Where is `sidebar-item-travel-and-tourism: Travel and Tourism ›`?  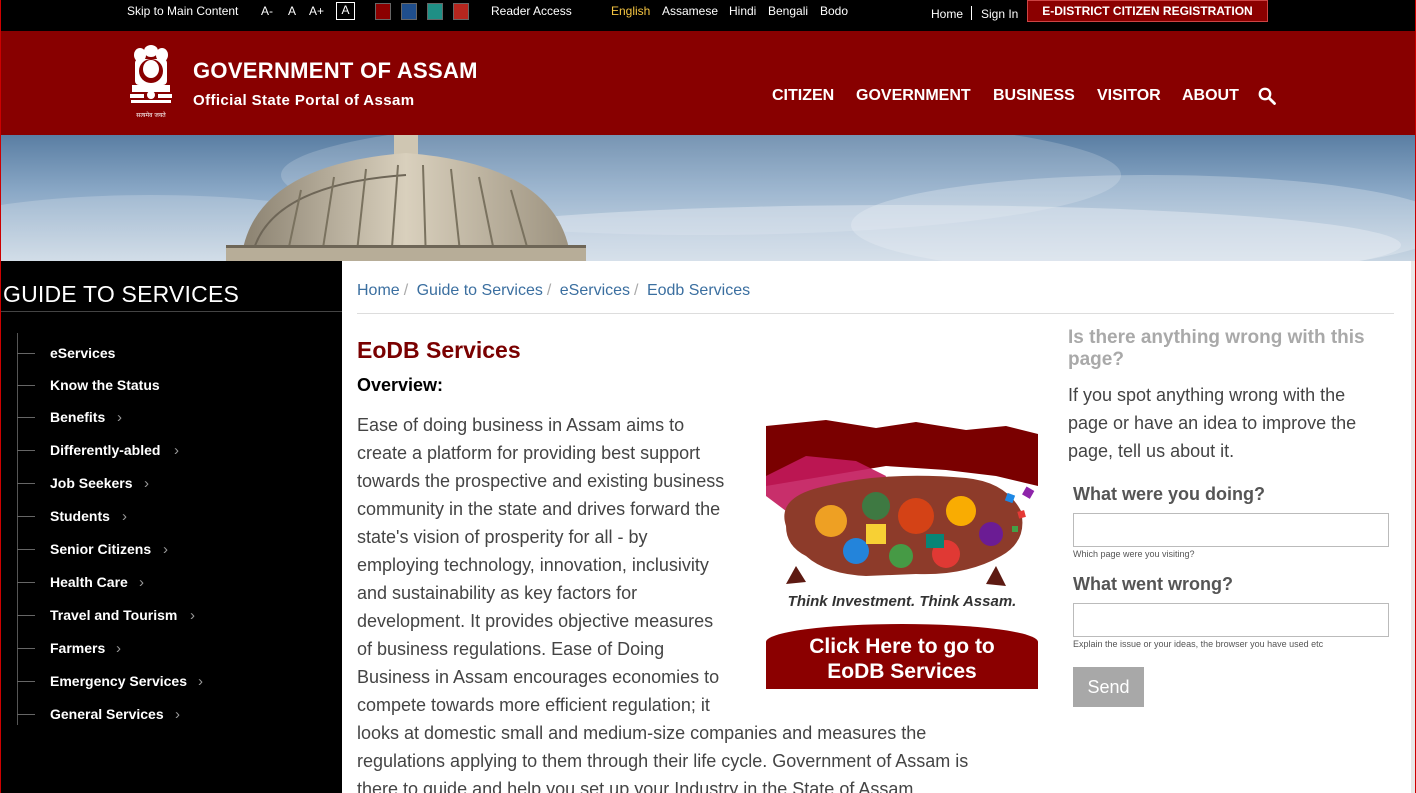
sidebar-item-travel-and-tourism: Travel and Tourism › is located at coordinates (171, 618).